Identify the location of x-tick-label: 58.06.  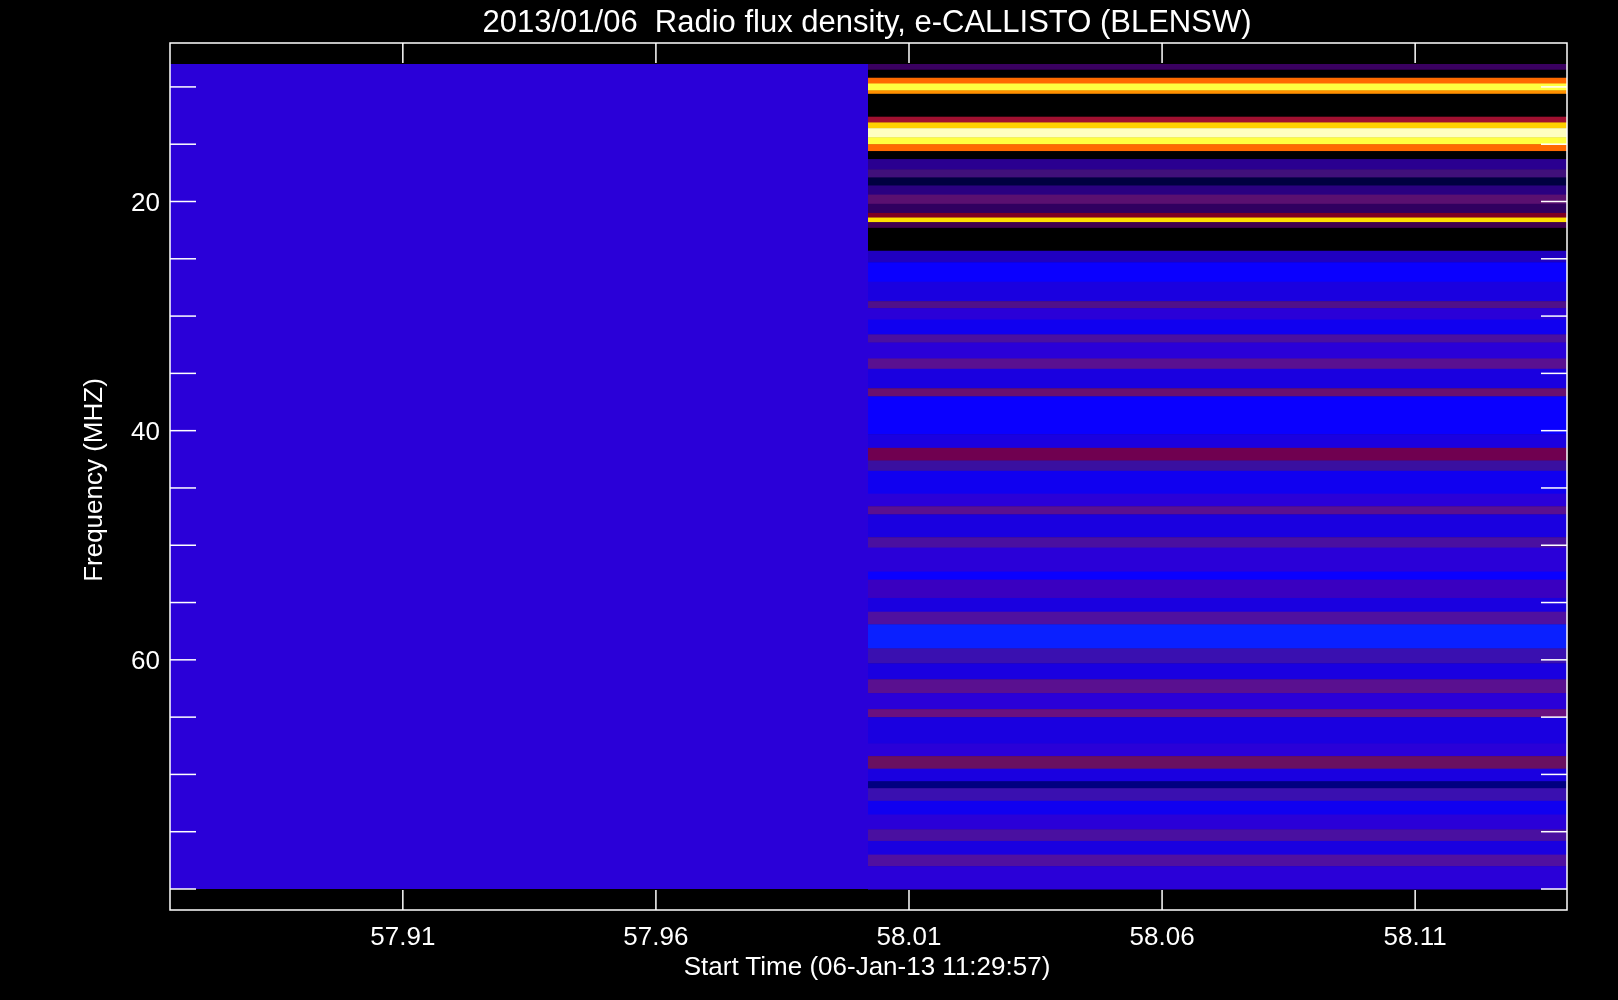
(1162, 936).